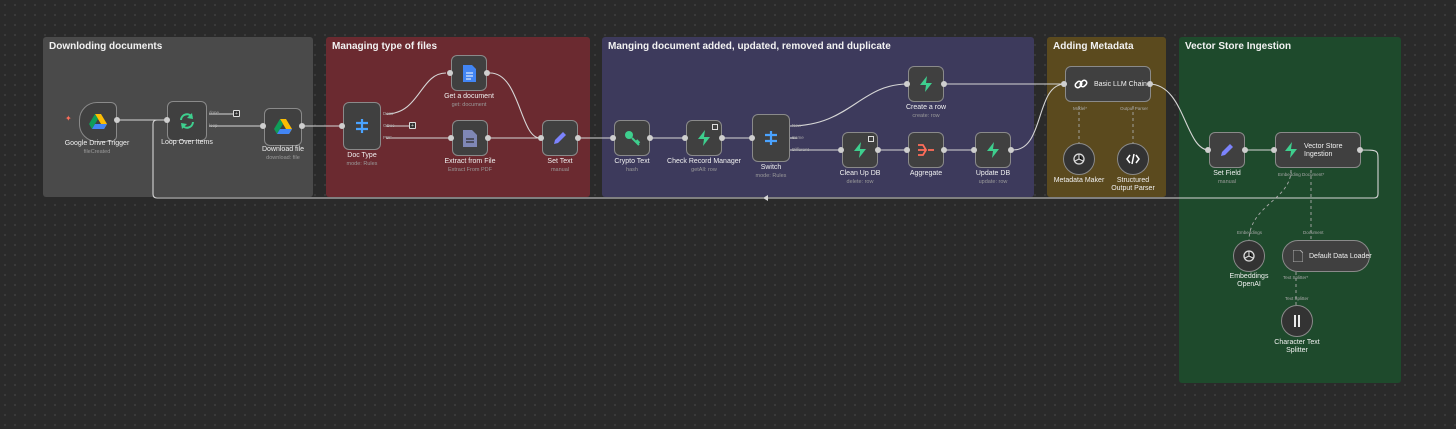 The width and height of the screenshot is (1456, 429). What do you see at coordinates (1250, 232) in the screenshot?
I see `port-label-embeddings: Embeddings` at bounding box center [1250, 232].